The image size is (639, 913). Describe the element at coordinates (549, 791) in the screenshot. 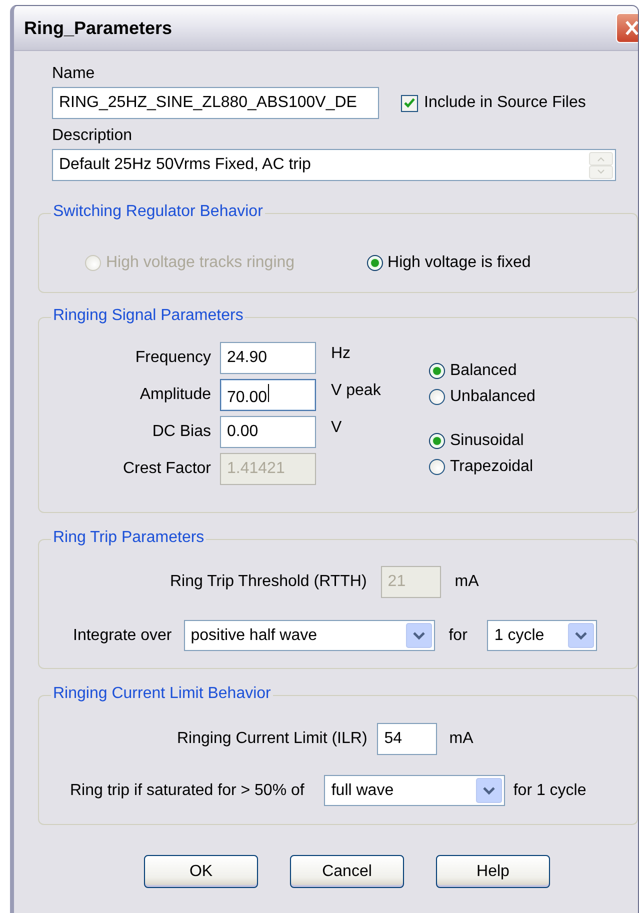

I see `field-label: for 1 cycle` at that location.